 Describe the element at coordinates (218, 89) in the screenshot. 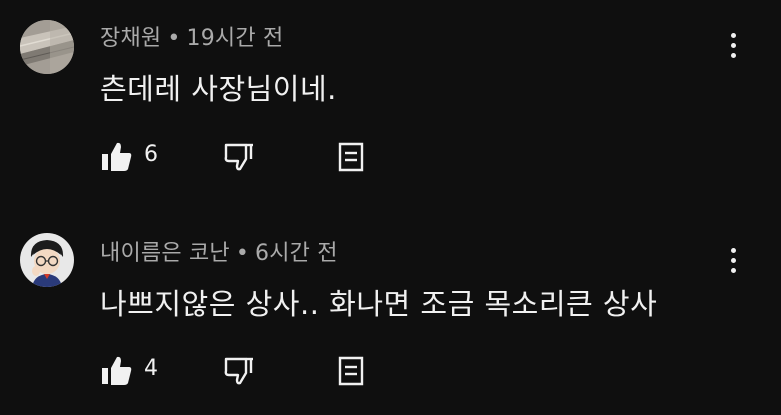

I see `comment-text: 츤데레 사장님이네.` at that location.